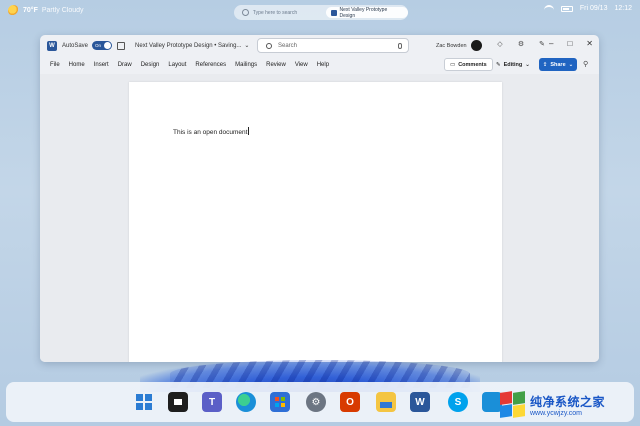 The width and height of the screenshot is (640, 426). What do you see at coordinates (551, 43) in the screenshot?
I see `minimize-icon: –` at bounding box center [551, 43].